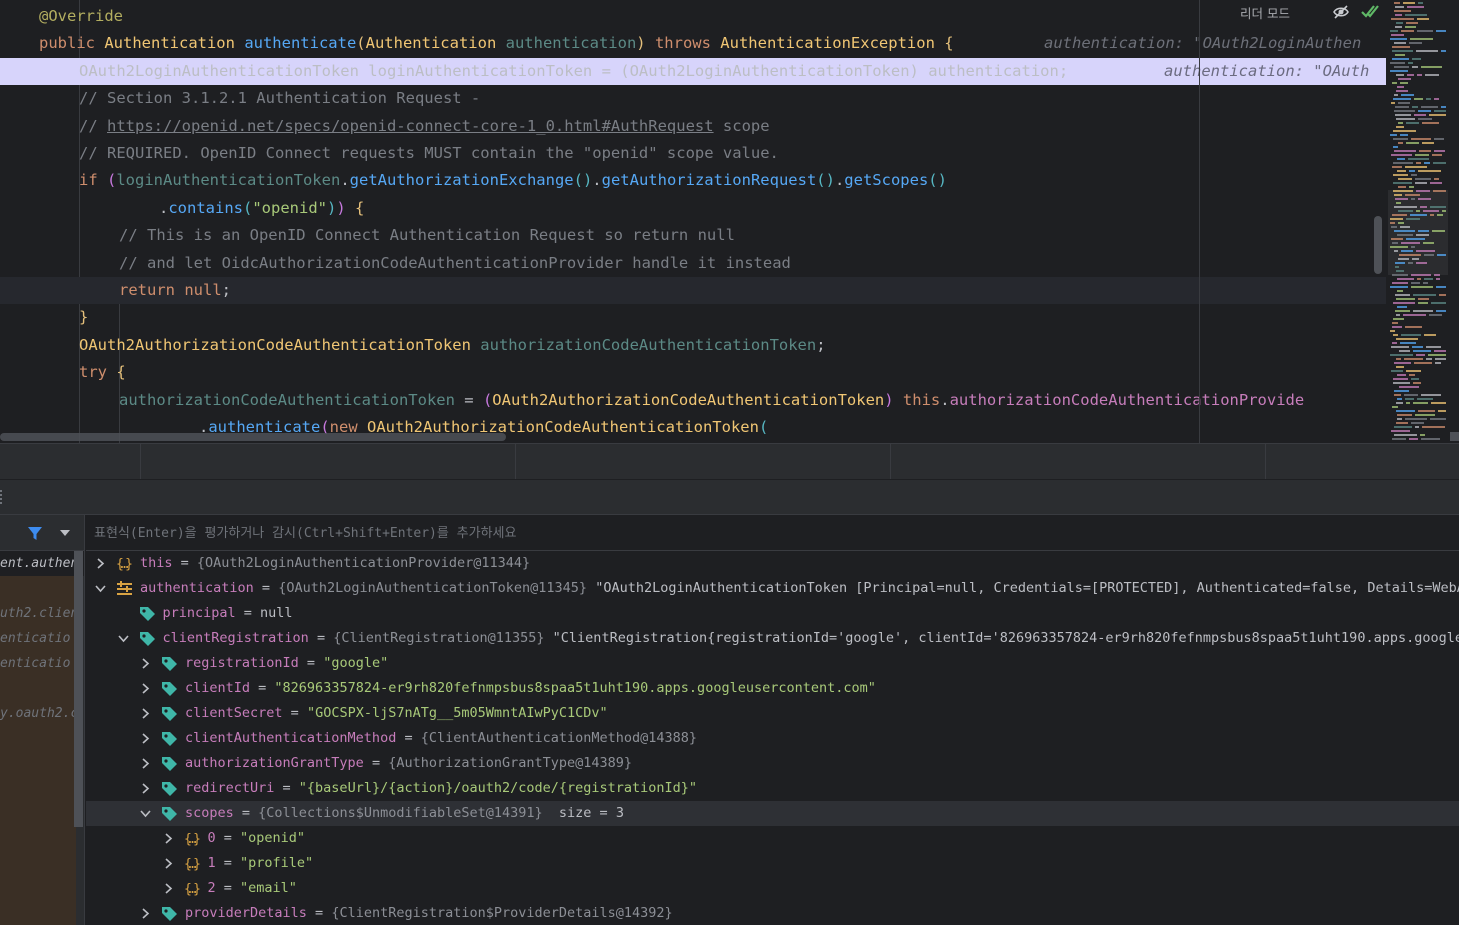 The image size is (1459, 925). I want to click on reader-mode-button: 리더 모드, so click(1265, 12).